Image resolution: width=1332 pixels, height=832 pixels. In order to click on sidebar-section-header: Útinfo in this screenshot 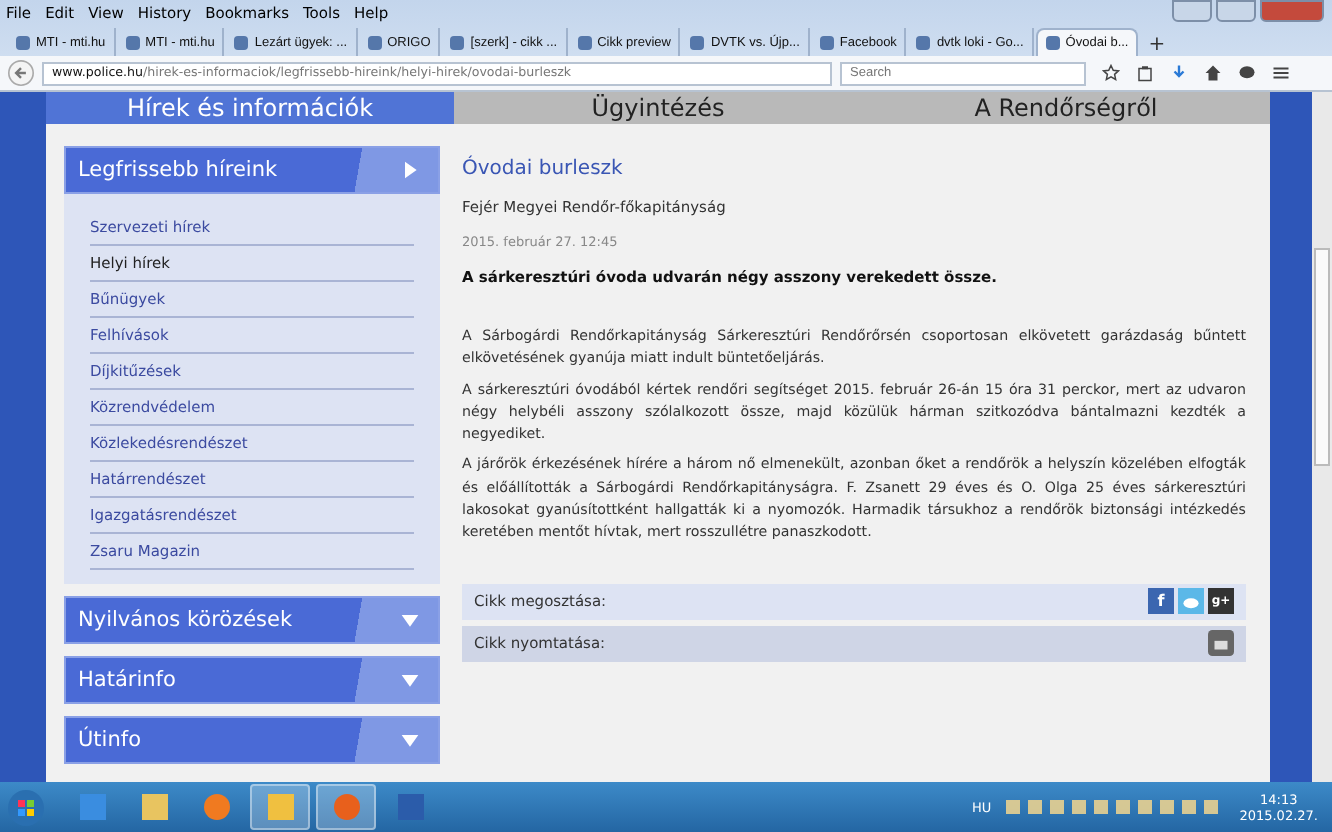, I will do `click(252, 740)`.